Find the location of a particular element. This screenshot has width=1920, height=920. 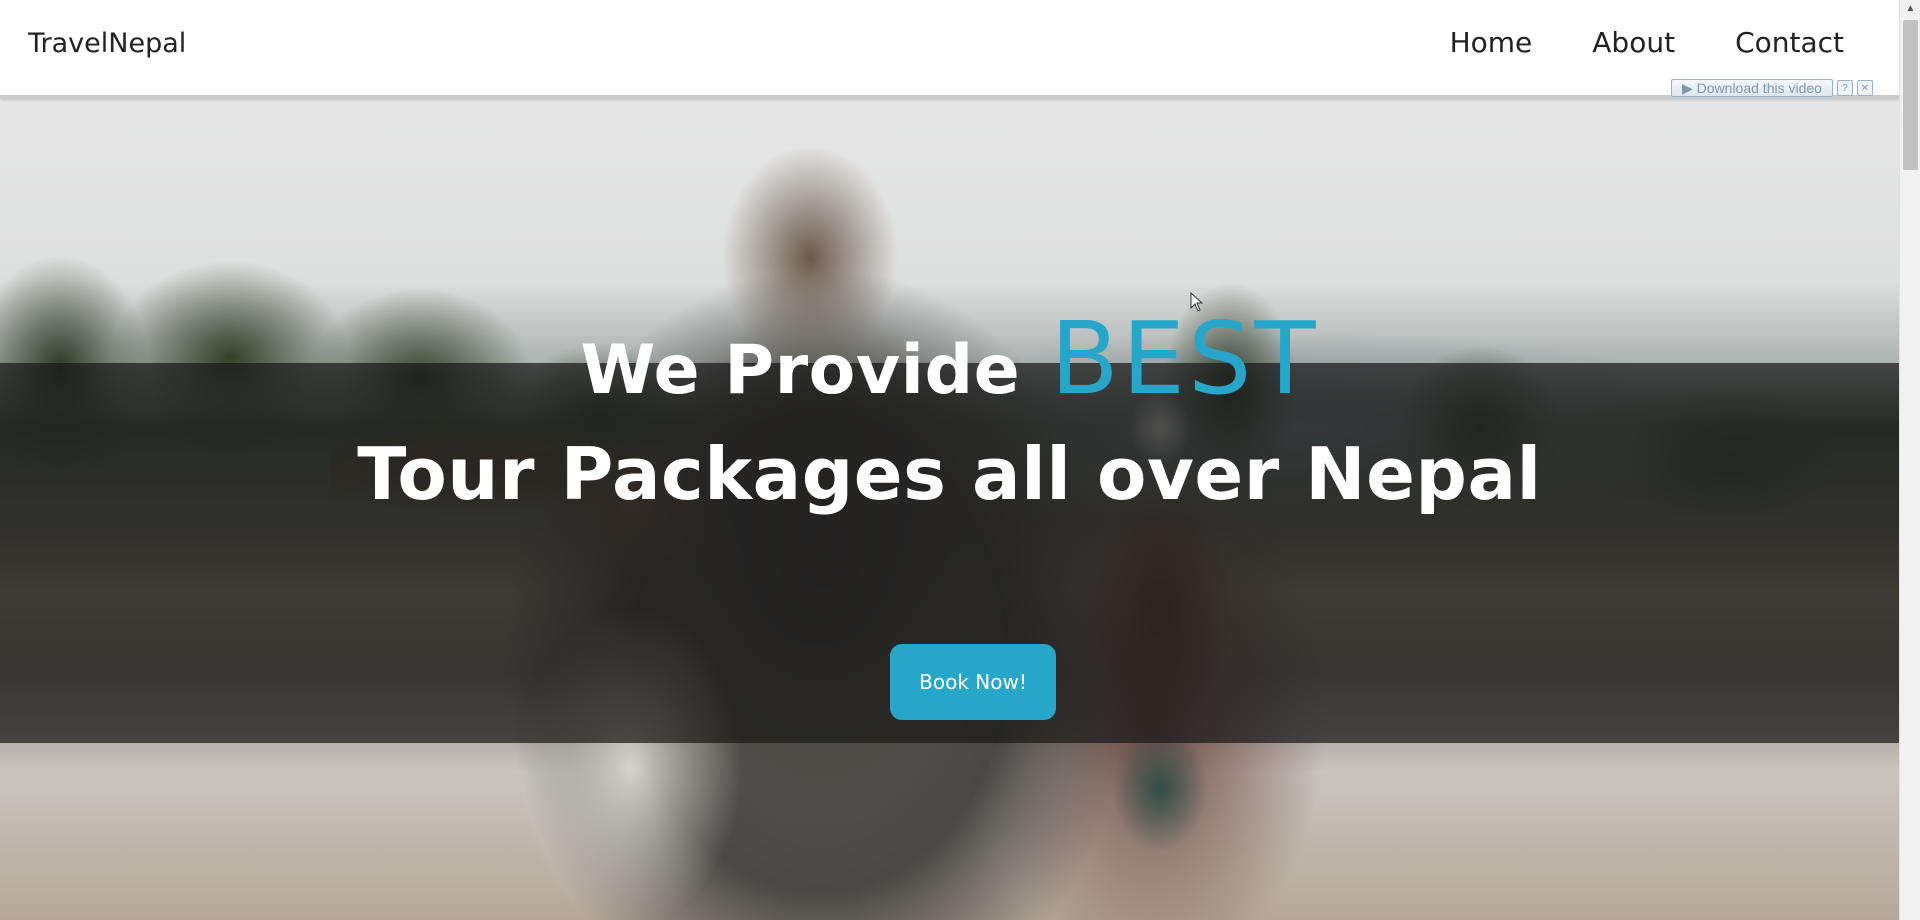

nav-link-contact: Contact is located at coordinates (1789, 42).